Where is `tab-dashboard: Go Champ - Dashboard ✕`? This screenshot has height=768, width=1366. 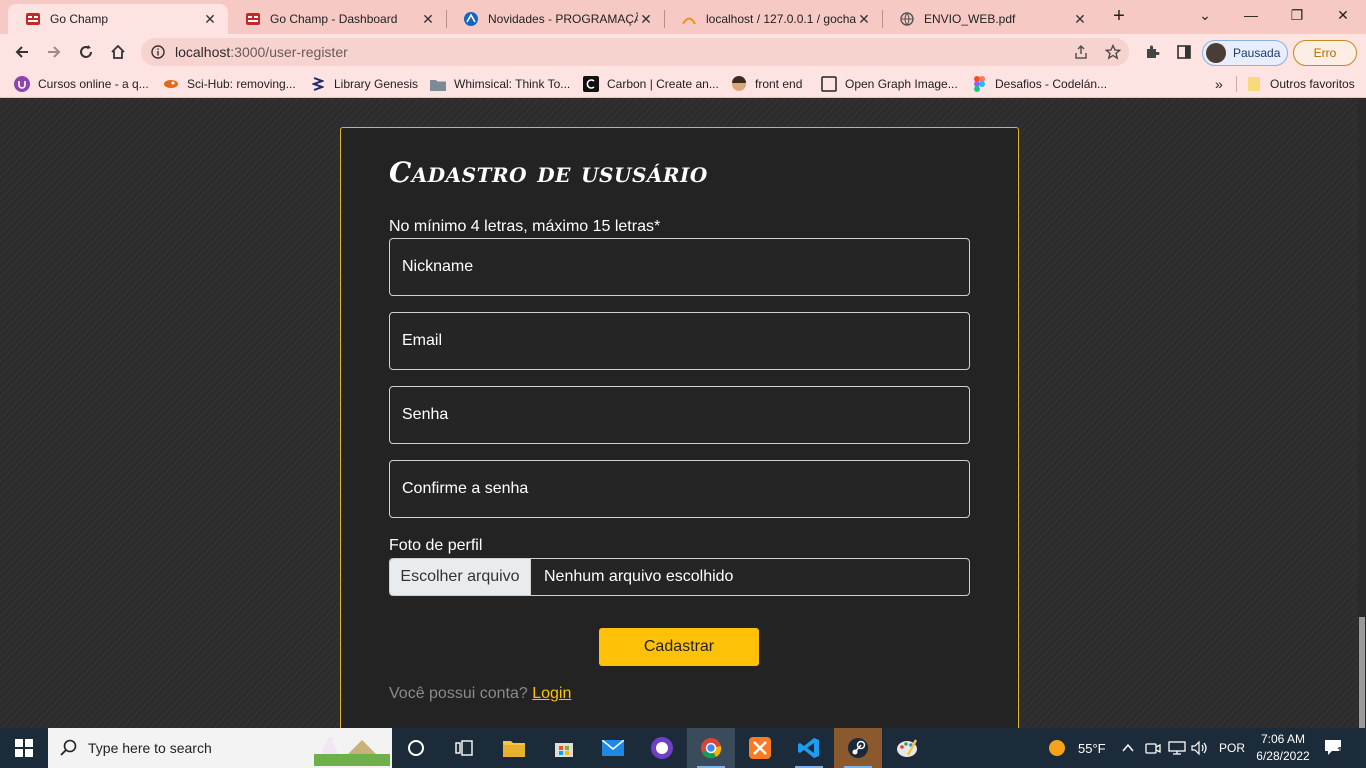
tab-dashboard: Go Champ - Dashboard ✕ is located at coordinates (337, 19).